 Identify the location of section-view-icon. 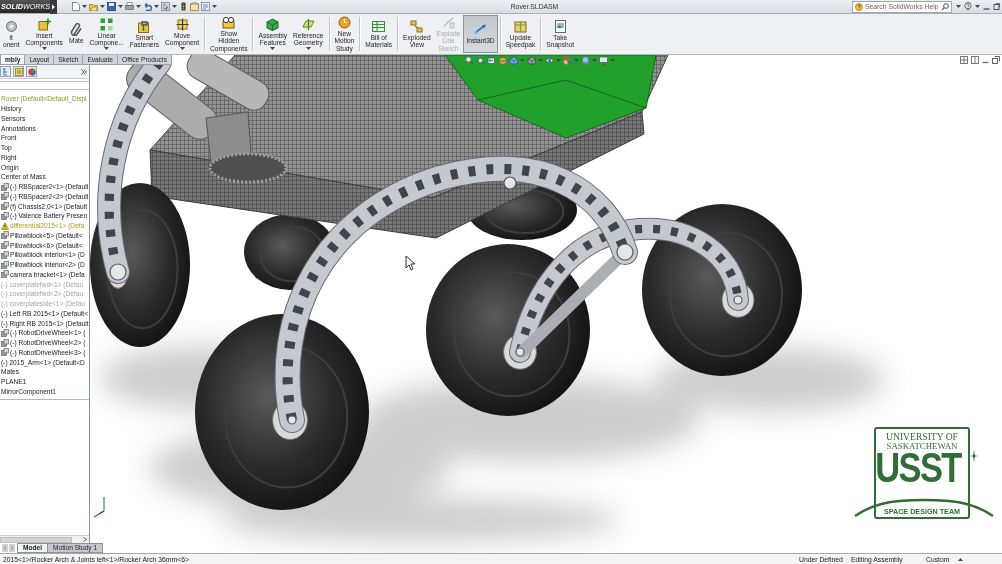
(502, 60).